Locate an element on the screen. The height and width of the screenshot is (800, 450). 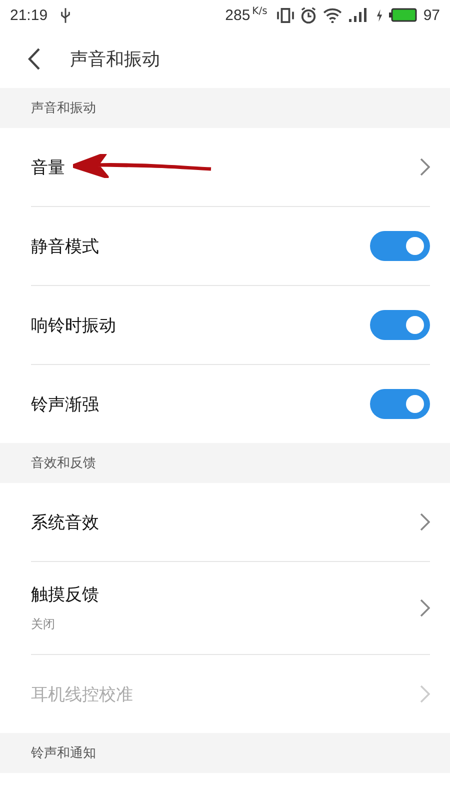
vibrate-icon is located at coordinates (285, 15).